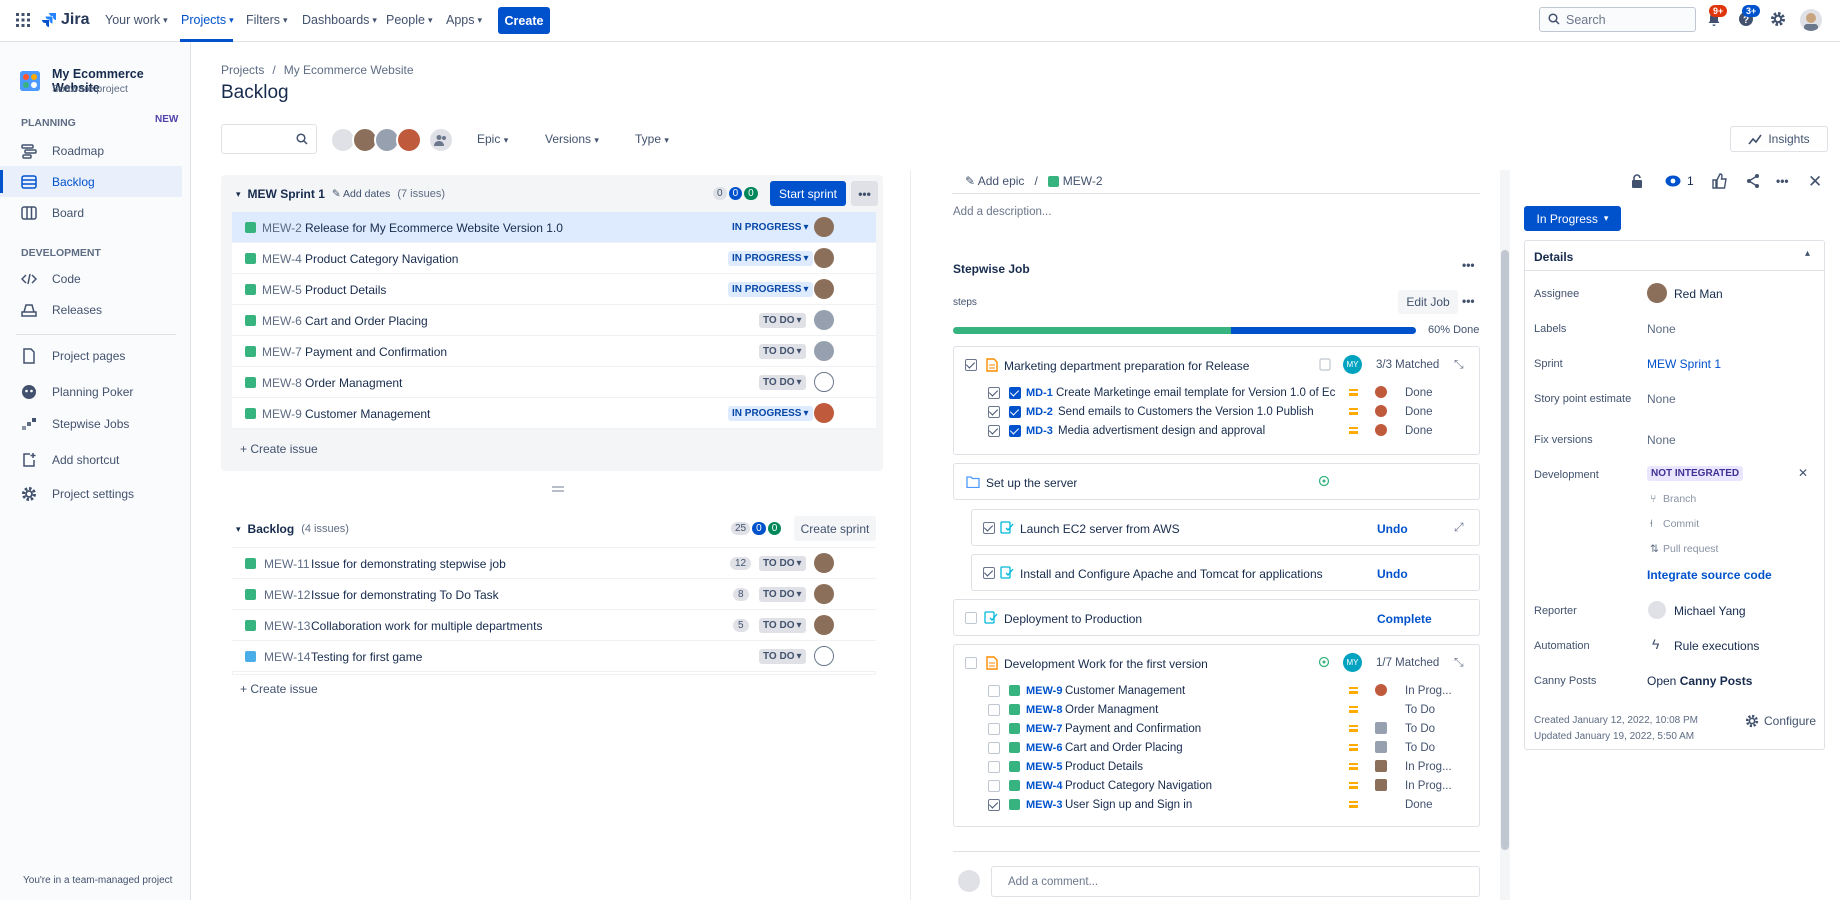 This screenshot has height=900, width=1840. I want to click on close-icon: ✕, so click(1815, 182).